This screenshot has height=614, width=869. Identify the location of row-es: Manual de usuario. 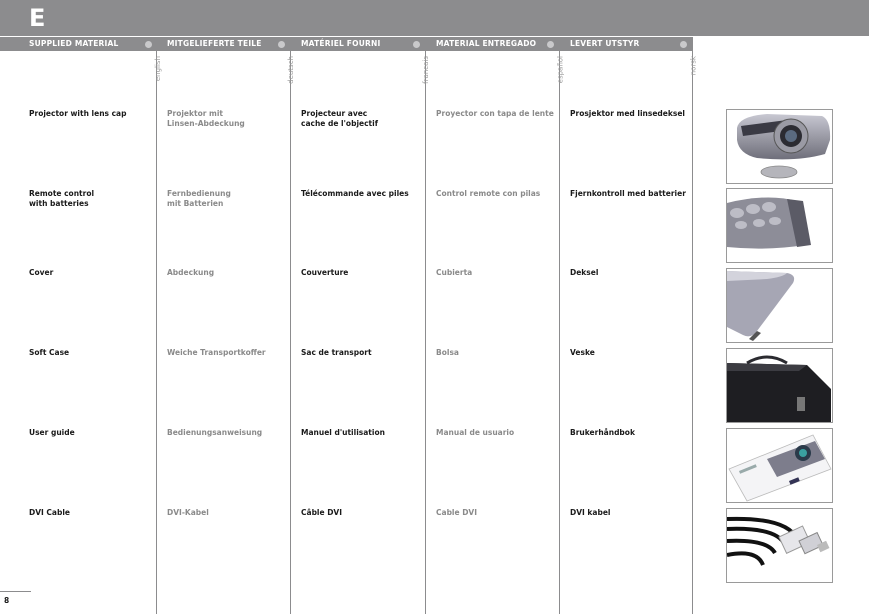
(475, 432).